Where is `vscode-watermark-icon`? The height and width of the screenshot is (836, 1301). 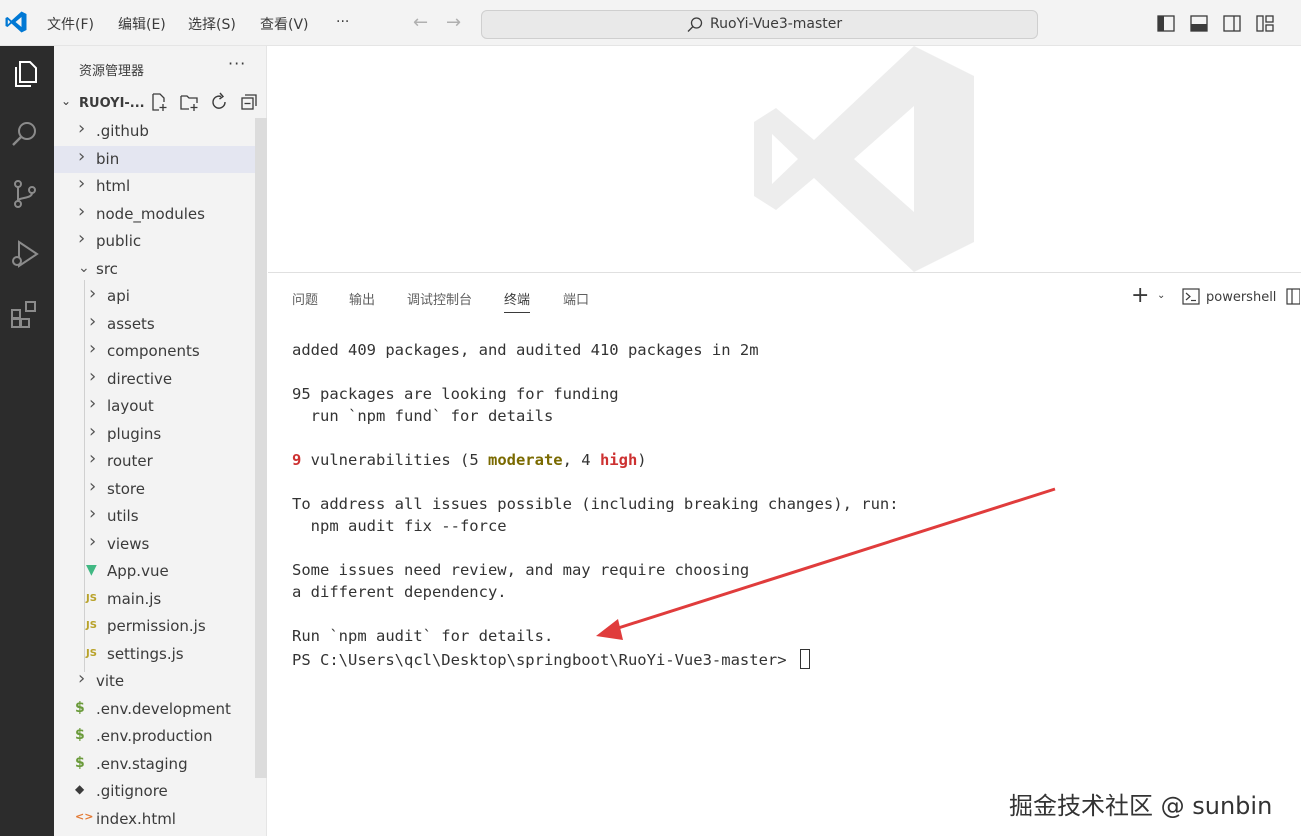
vscode-watermark-icon is located at coordinates (864, 159).